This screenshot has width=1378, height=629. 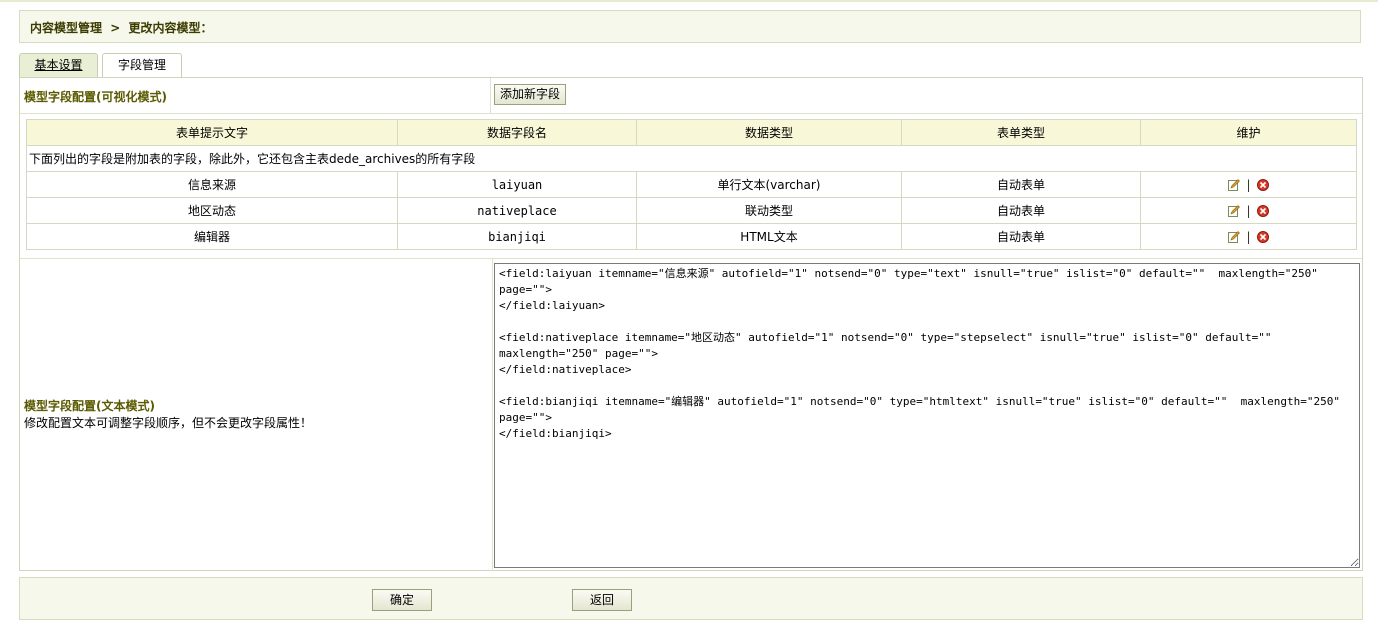 What do you see at coordinates (168, 415) in the screenshot?
I see `text-mode-label: 模型字段配置(文本模式) 修改配置文本可调整字段顺序，但不会更改字段属性！` at bounding box center [168, 415].